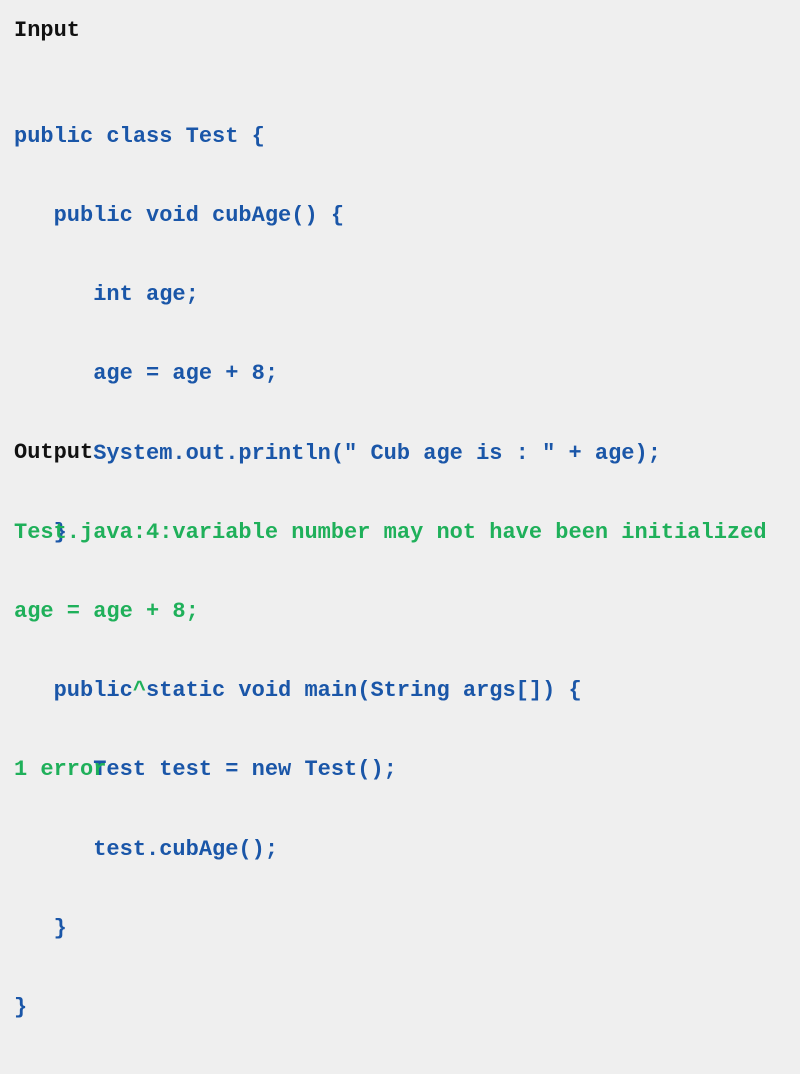 The height and width of the screenshot is (1074, 800). Describe the element at coordinates (106, 295) in the screenshot. I see `code-line: int age;` at that location.